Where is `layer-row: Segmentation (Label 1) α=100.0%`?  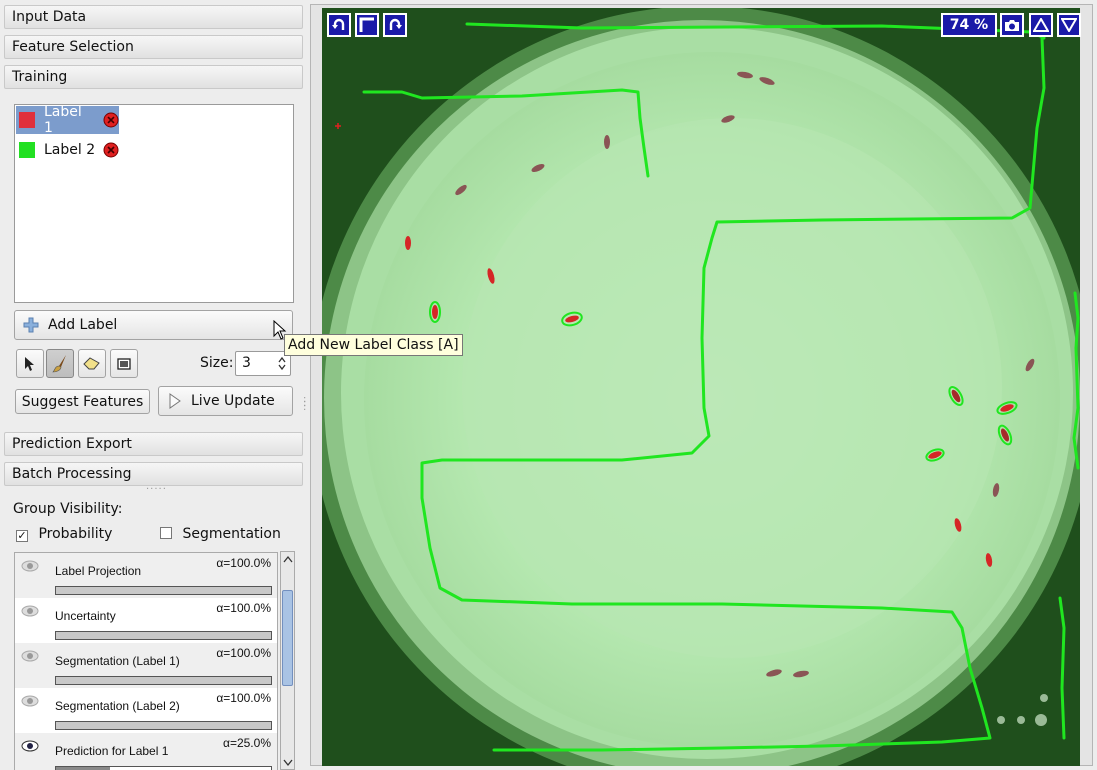 layer-row: Segmentation (Label 1) α=100.0% is located at coordinates (146, 665).